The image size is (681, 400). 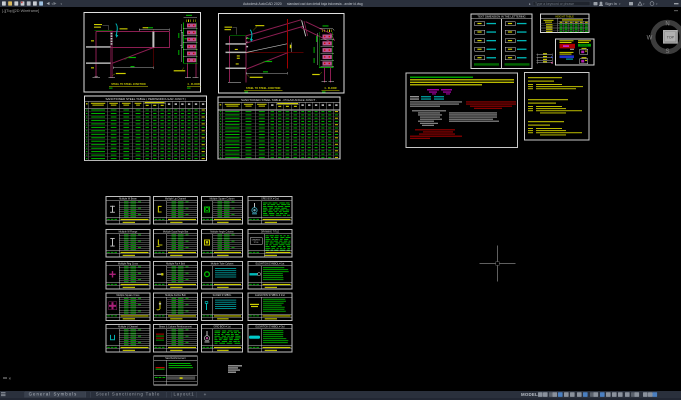 I want to click on svg-text: Multiple W Flange, so click(x=128, y=232).